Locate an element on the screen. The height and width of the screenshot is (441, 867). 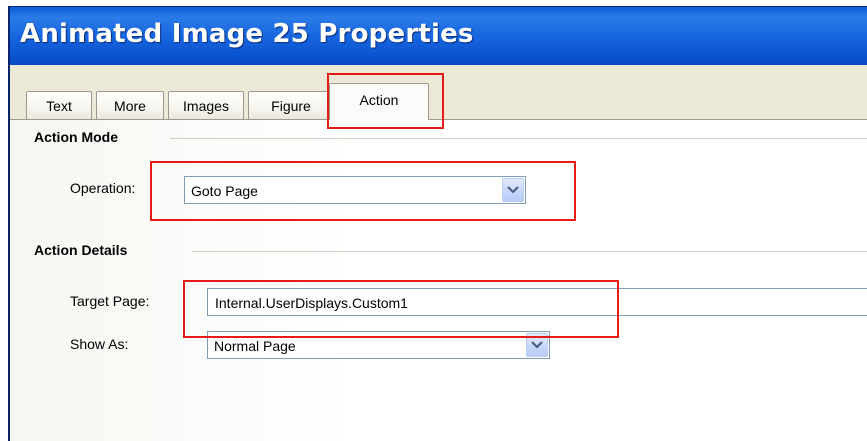
window-title: Animated Image 25 Properties is located at coordinates (247, 34).